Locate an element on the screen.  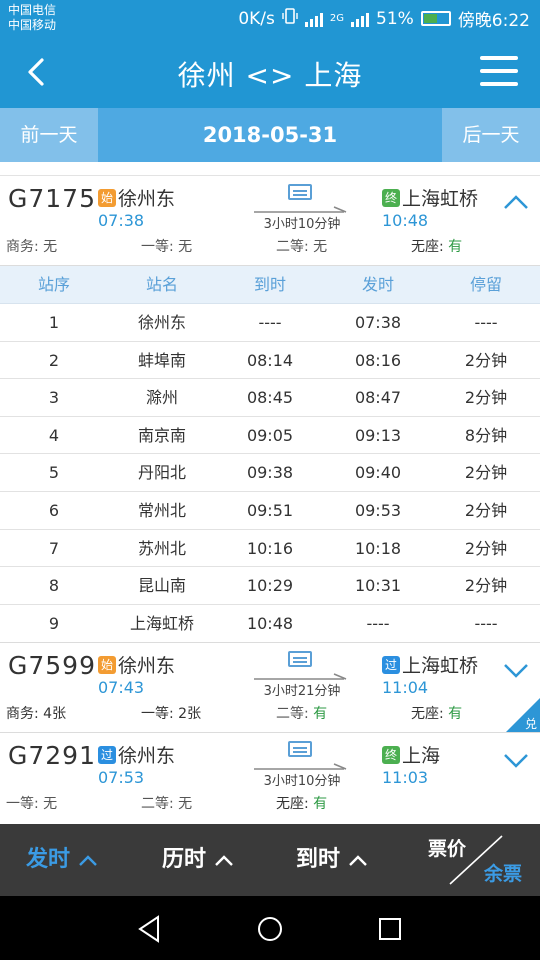
current-date: 2018-05-31 is located at coordinates (270, 135).